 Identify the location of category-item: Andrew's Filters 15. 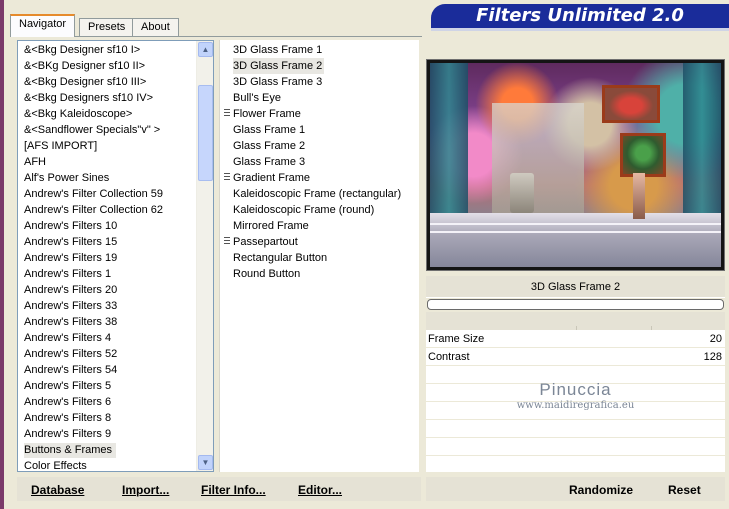
(72, 242).